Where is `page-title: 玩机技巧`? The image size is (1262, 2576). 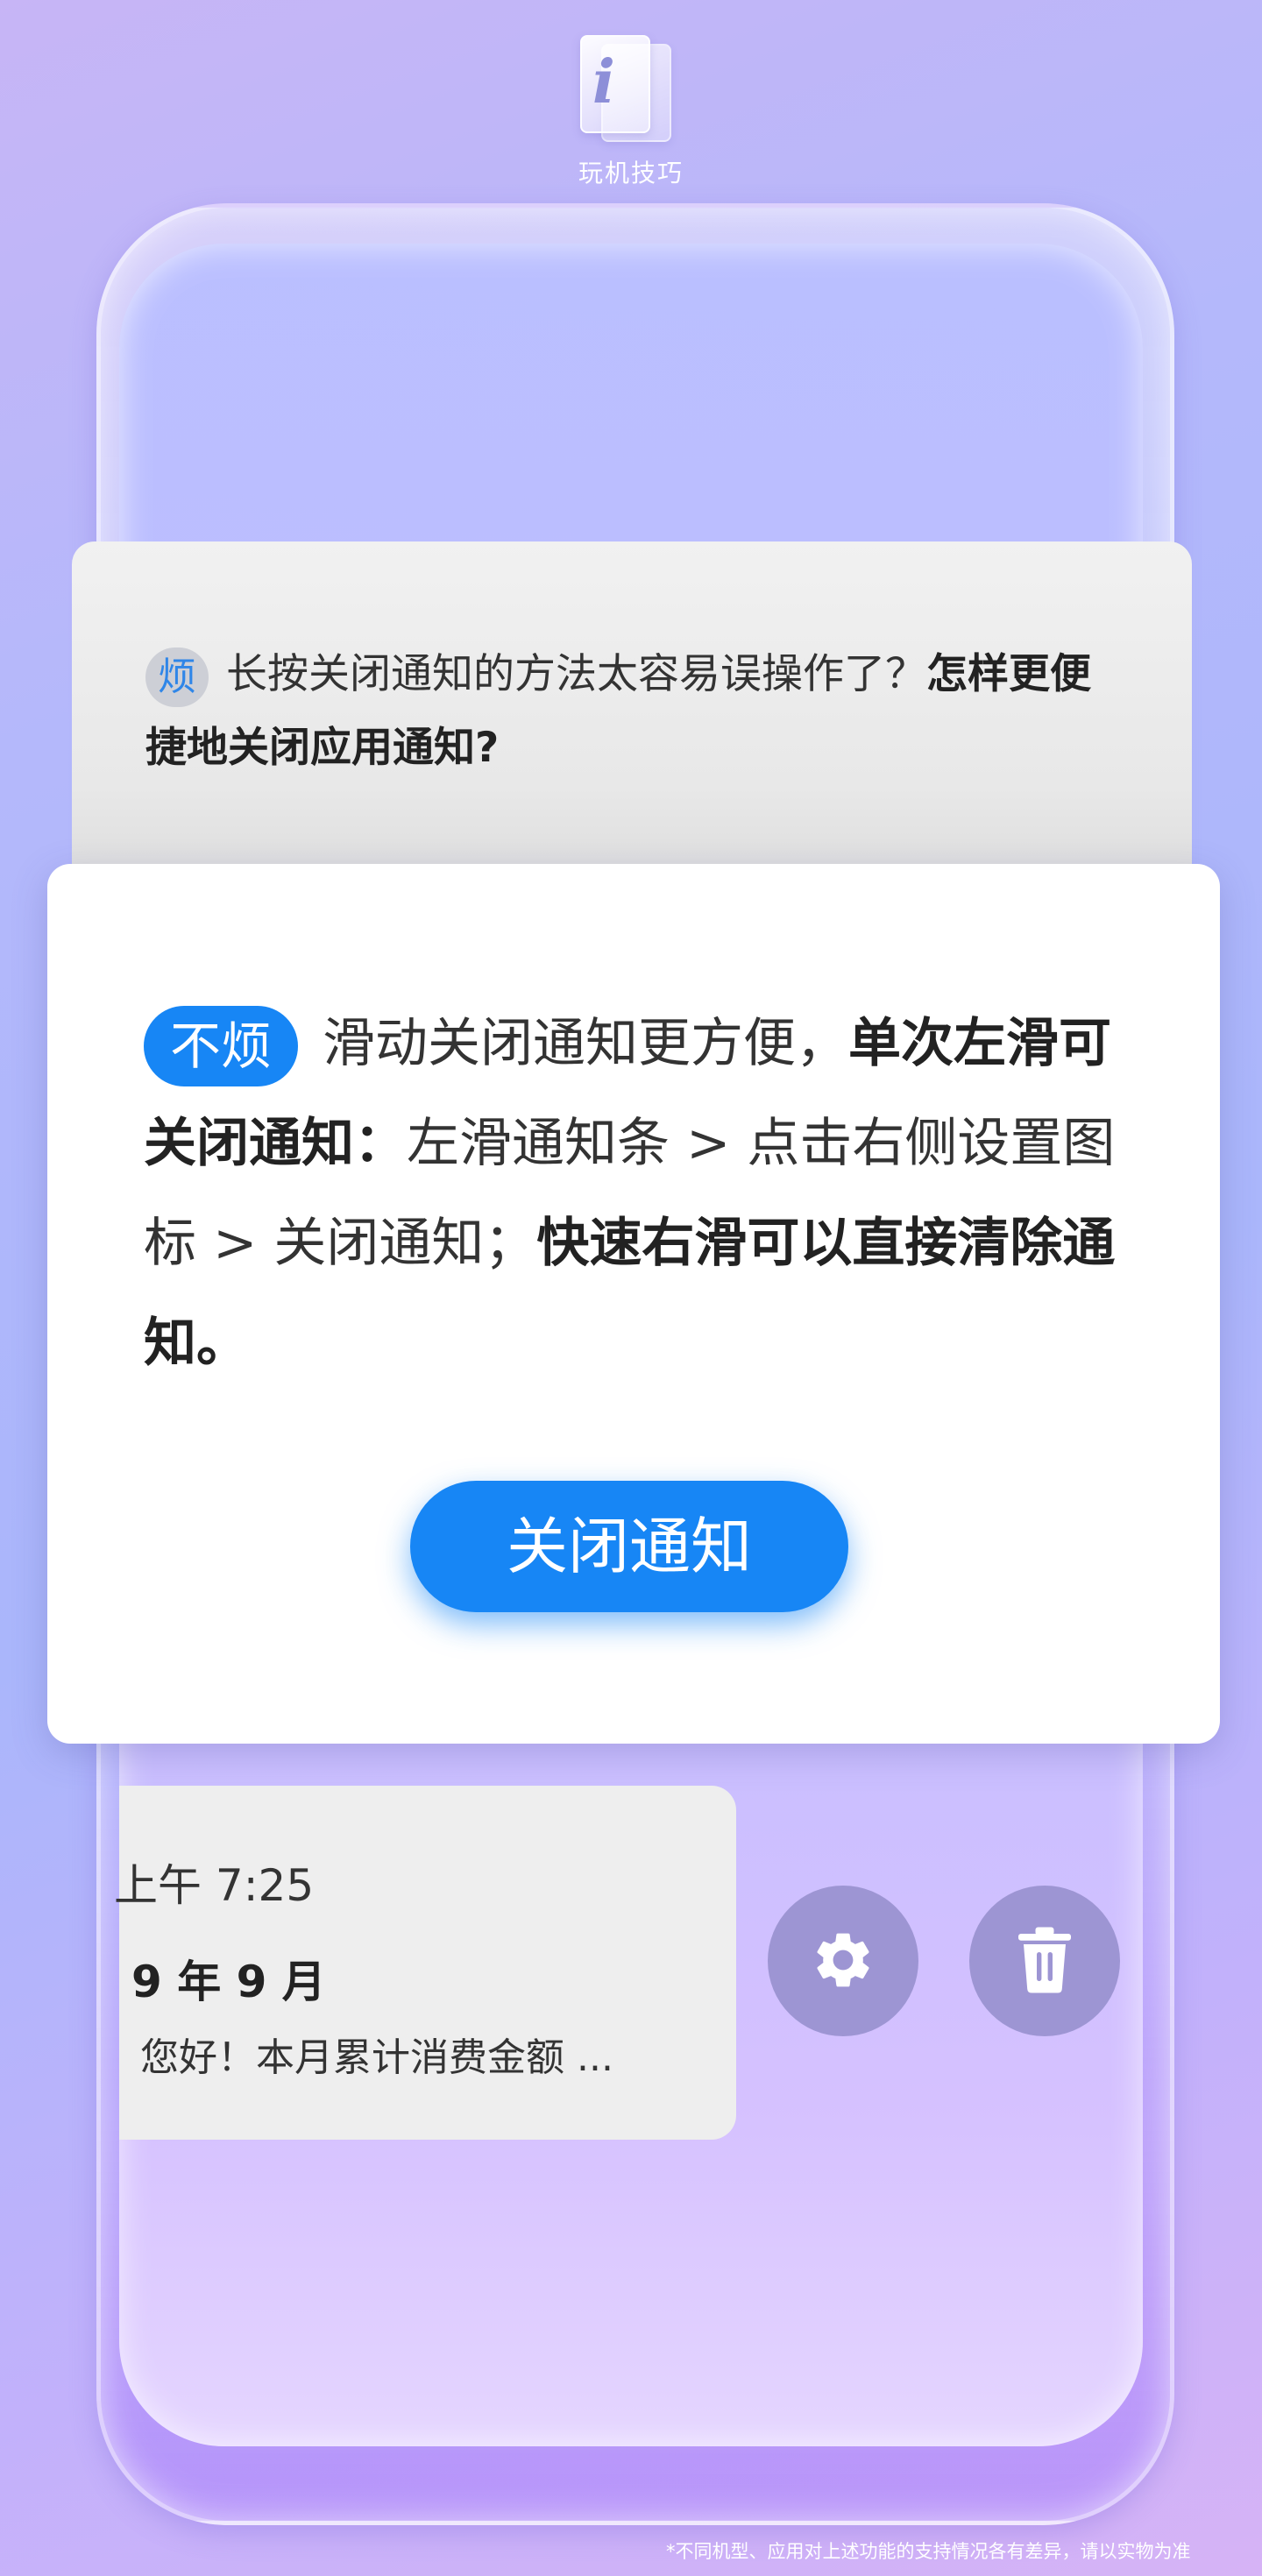
page-title: 玩机技巧 is located at coordinates (631, 173).